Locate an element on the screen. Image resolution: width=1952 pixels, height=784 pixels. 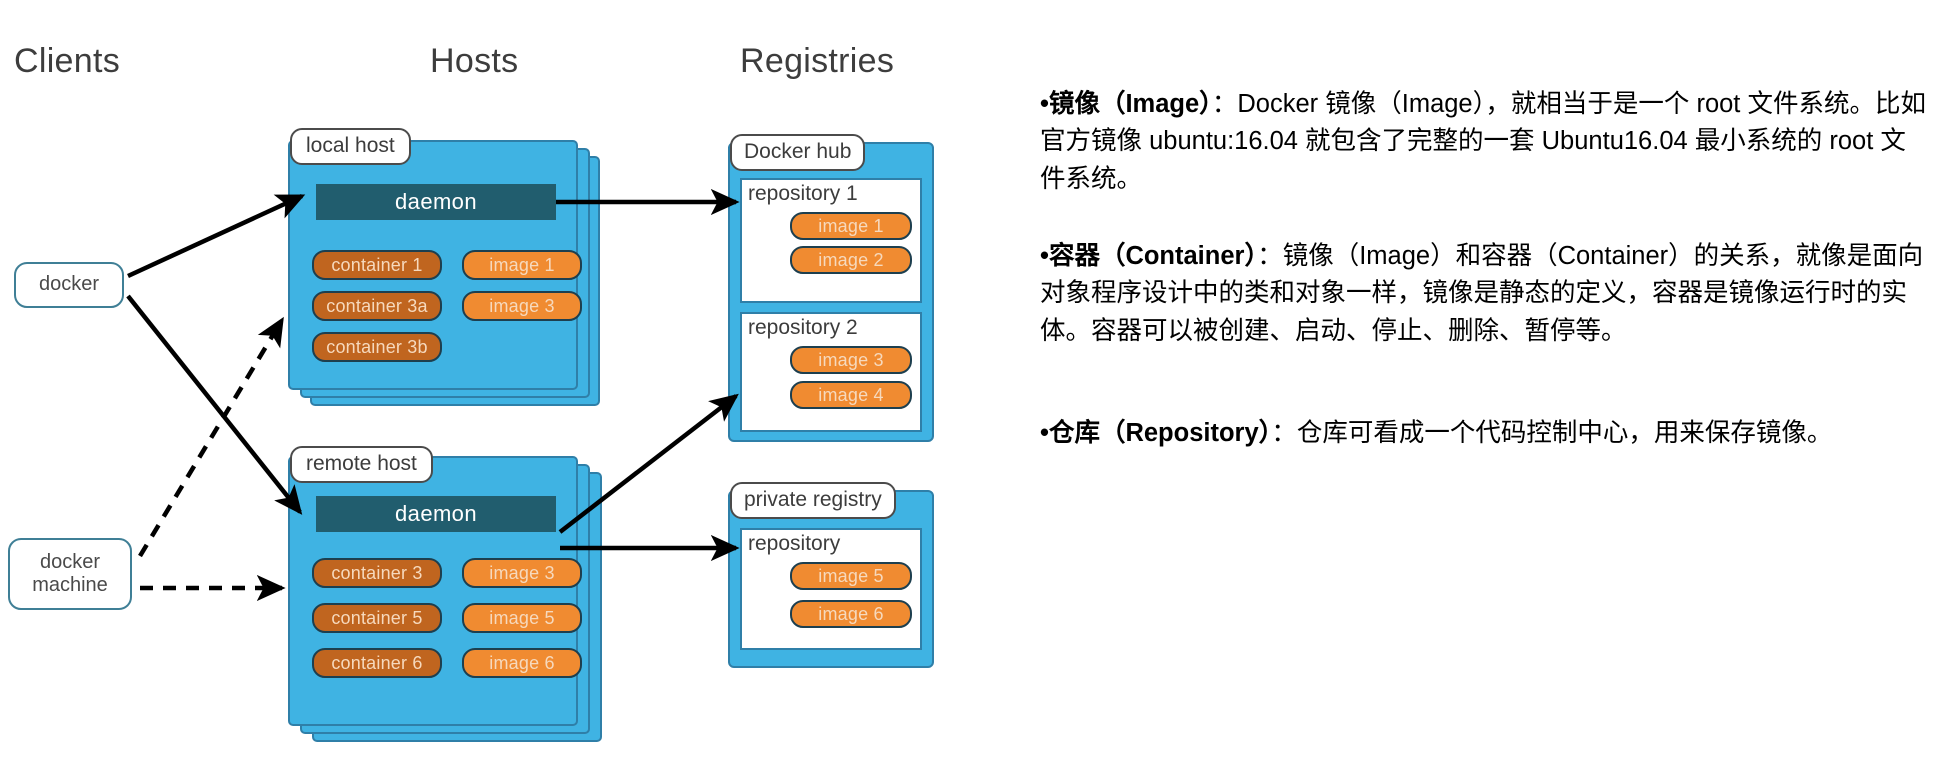
host-local-image-1: image 1 is located at coordinates (522, 265).